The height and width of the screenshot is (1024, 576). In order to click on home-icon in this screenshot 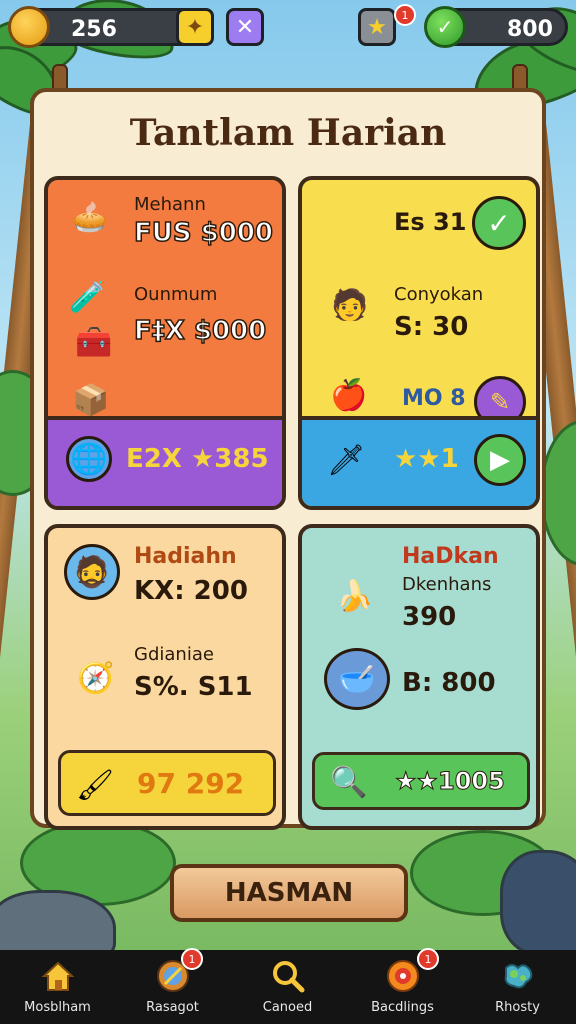, I will do `click(58, 976)`.